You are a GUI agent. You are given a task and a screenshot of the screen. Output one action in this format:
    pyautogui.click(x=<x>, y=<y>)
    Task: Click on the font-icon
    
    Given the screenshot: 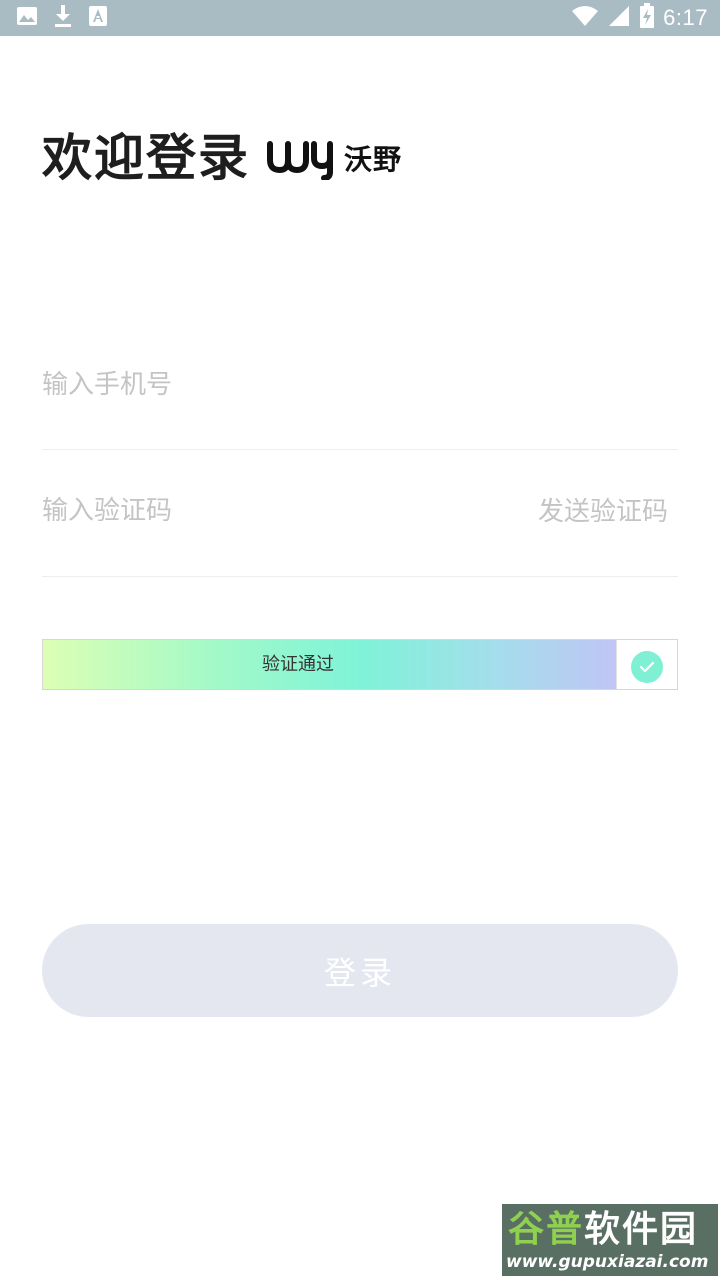 What is the action you would take?
    pyautogui.click(x=98, y=18)
    